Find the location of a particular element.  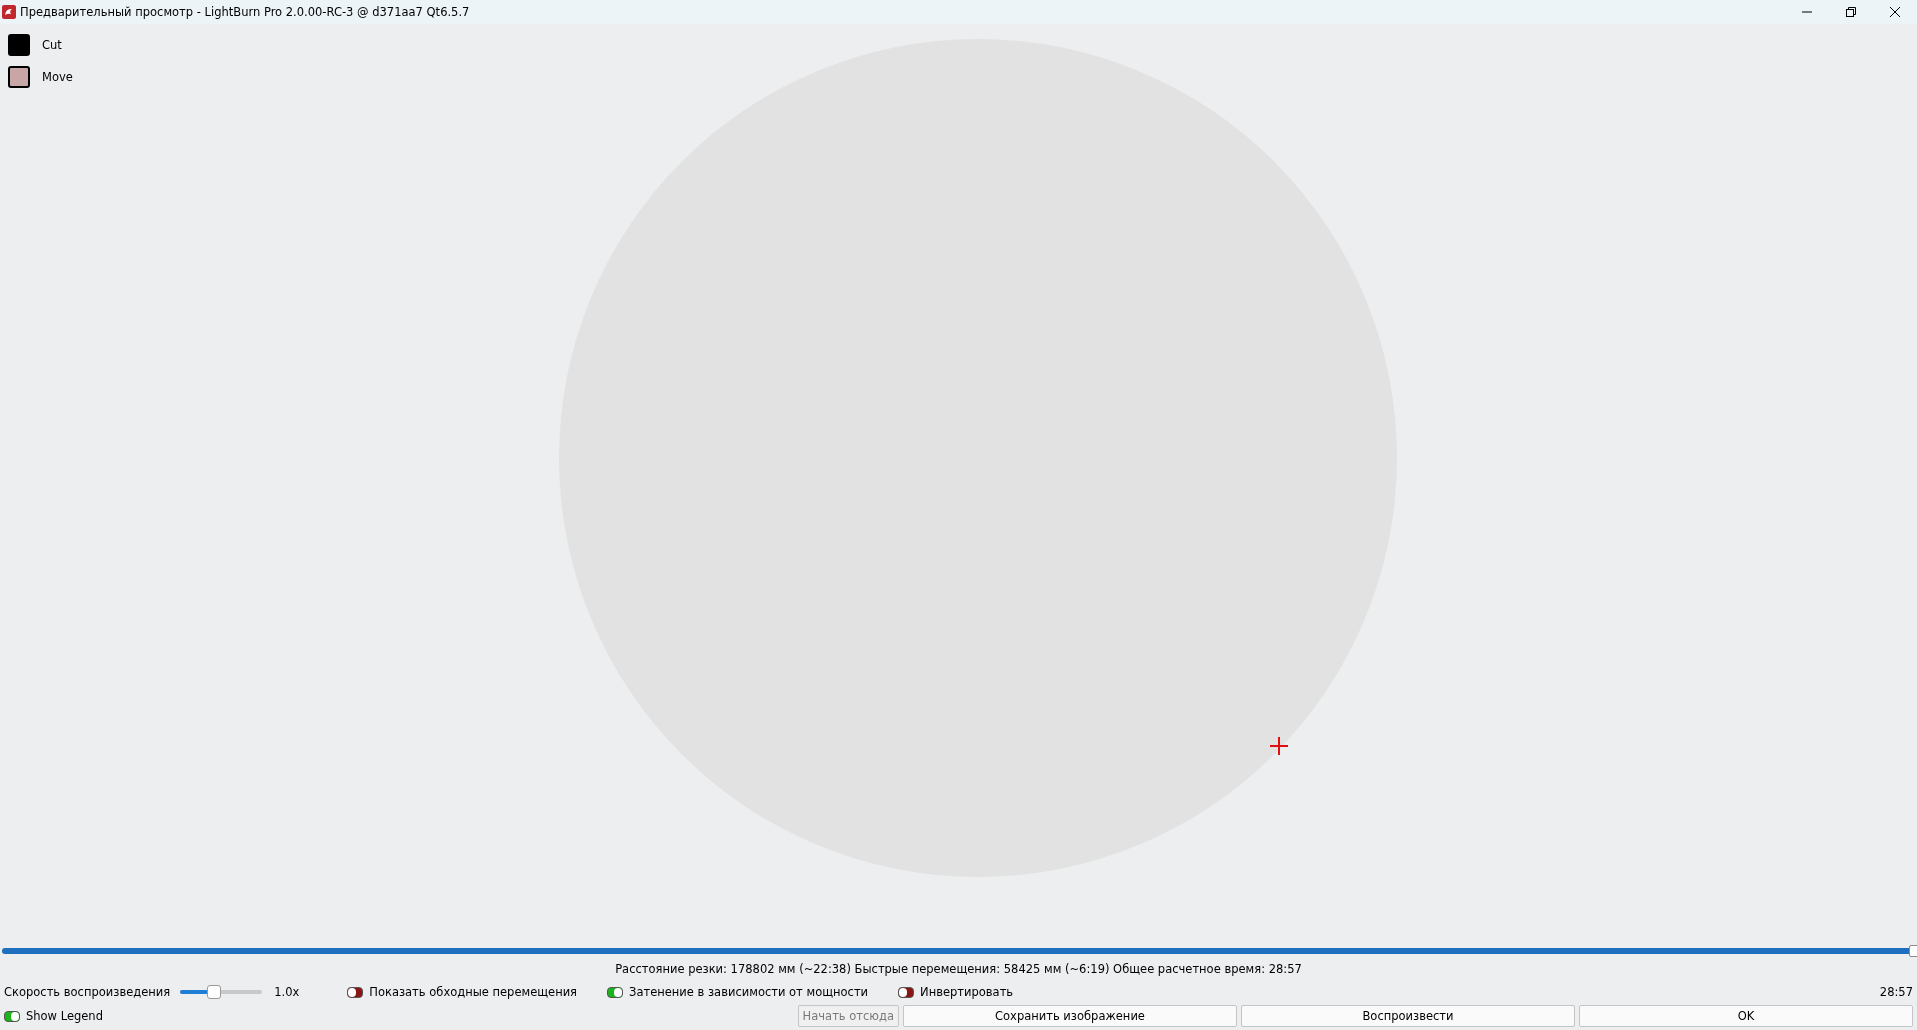

legend-label: Cut is located at coordinates (52, 45).